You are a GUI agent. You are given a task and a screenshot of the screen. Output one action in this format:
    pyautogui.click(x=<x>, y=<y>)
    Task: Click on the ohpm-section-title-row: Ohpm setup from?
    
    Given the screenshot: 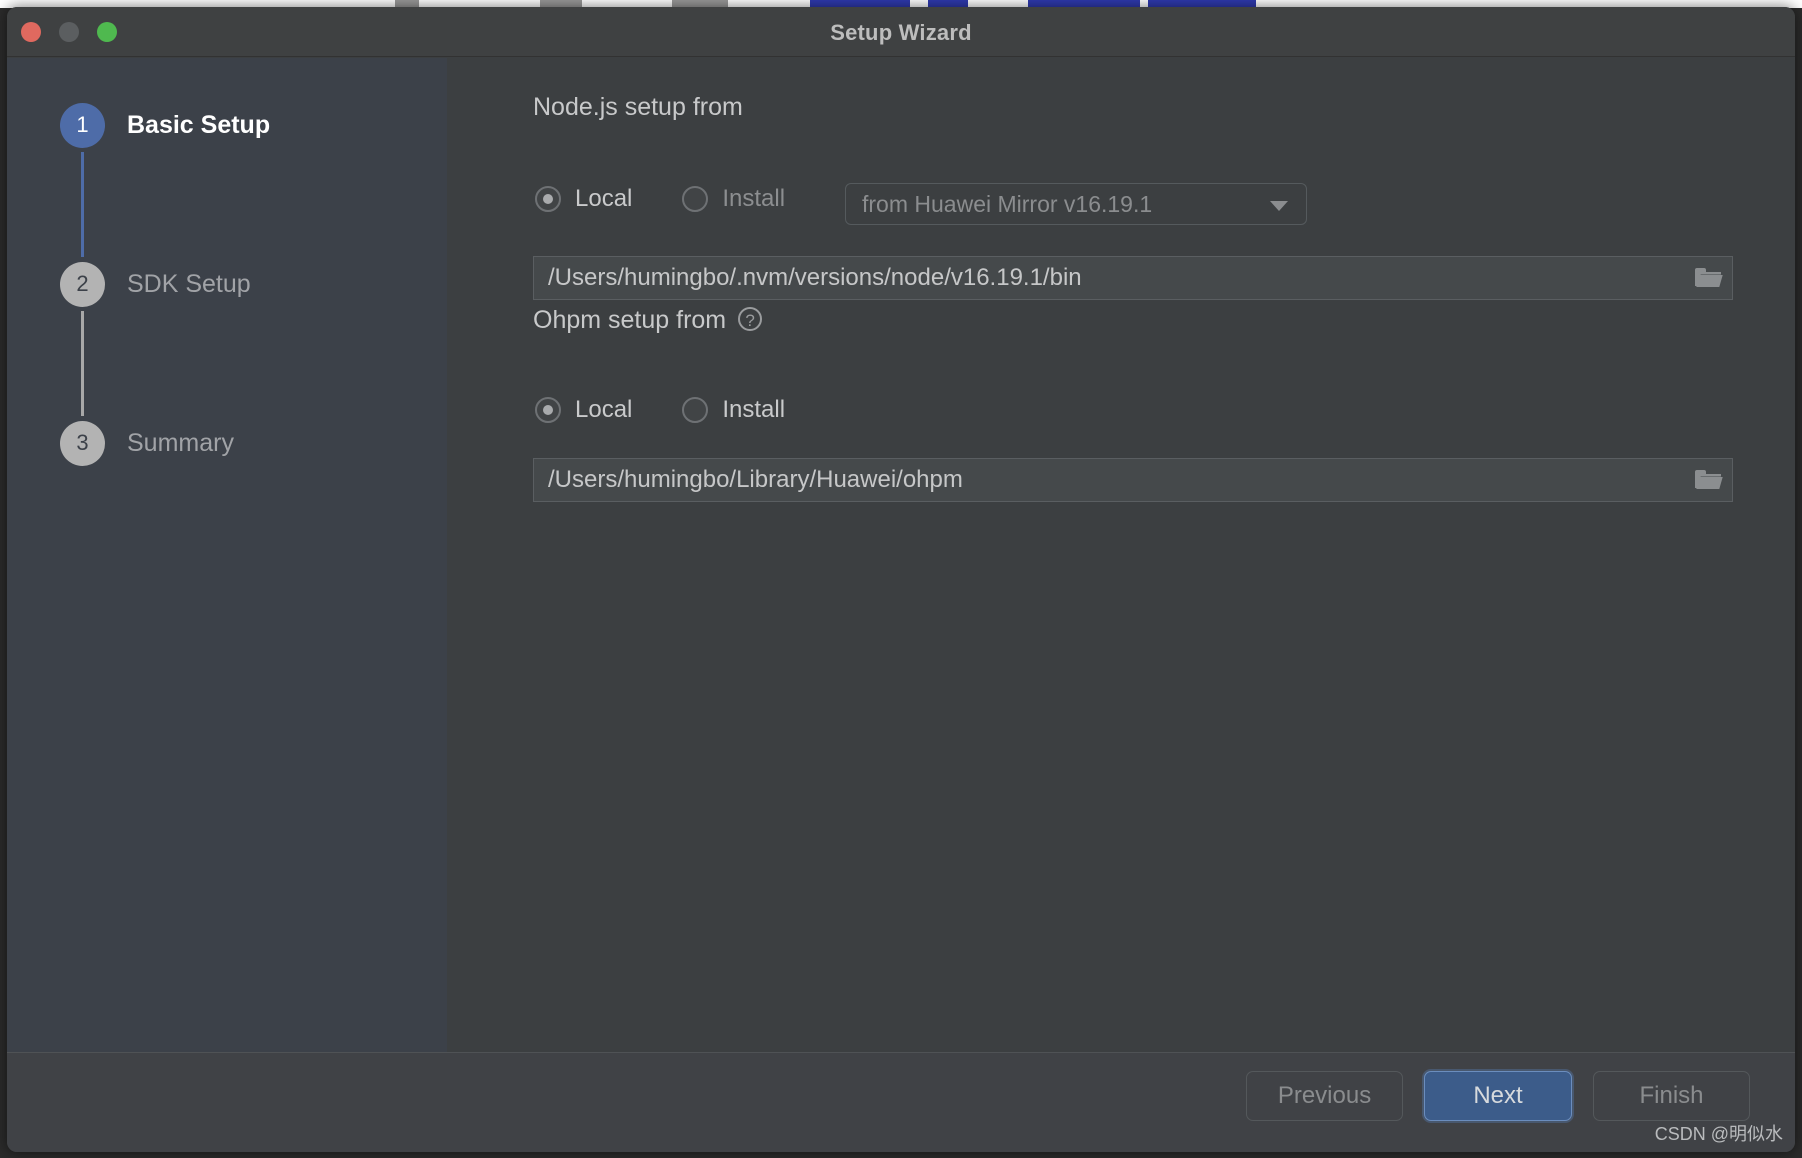 What is the action you would take?
    pyautogui.click(x=648, y=320)
    